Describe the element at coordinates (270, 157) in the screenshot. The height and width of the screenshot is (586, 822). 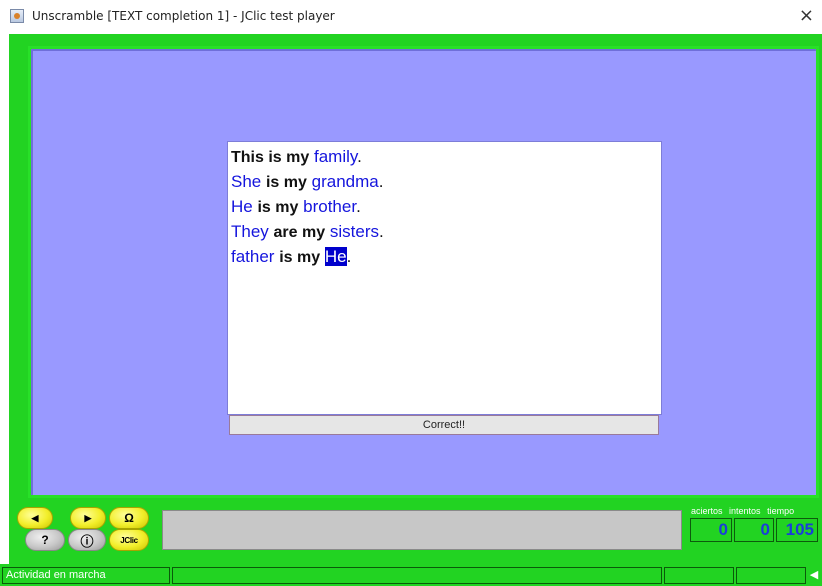
I see `fixed-text: This is my` at that location.